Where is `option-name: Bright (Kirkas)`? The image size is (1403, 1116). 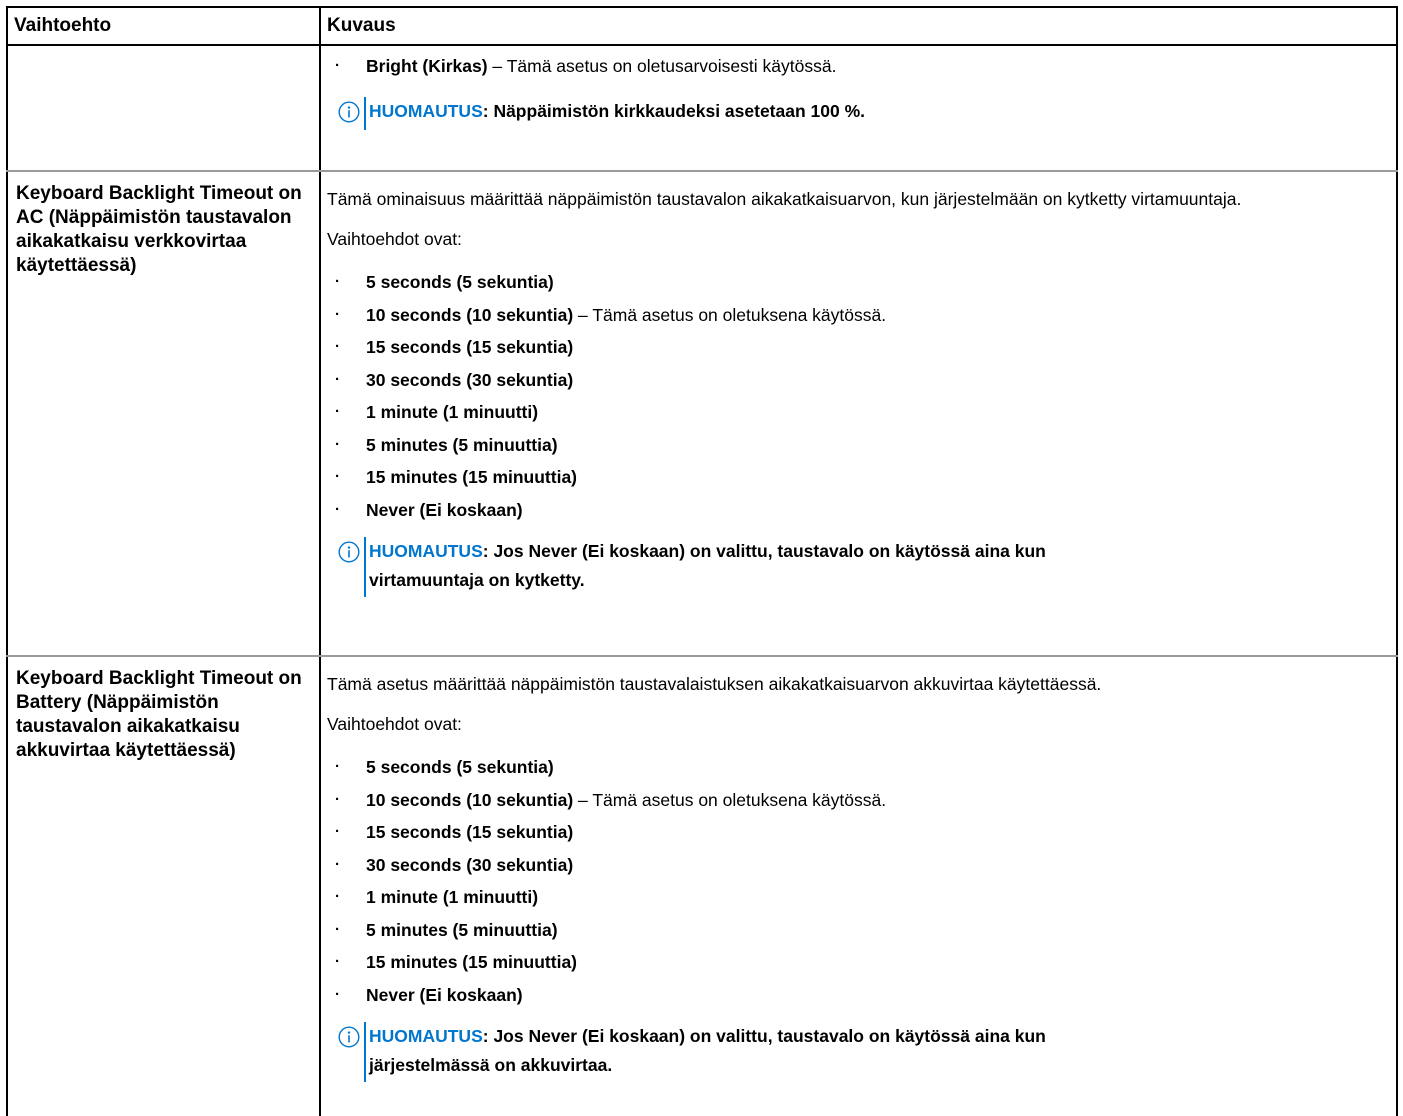
option-name: Bright (Kirkas) is located at coordinates (427, 66).